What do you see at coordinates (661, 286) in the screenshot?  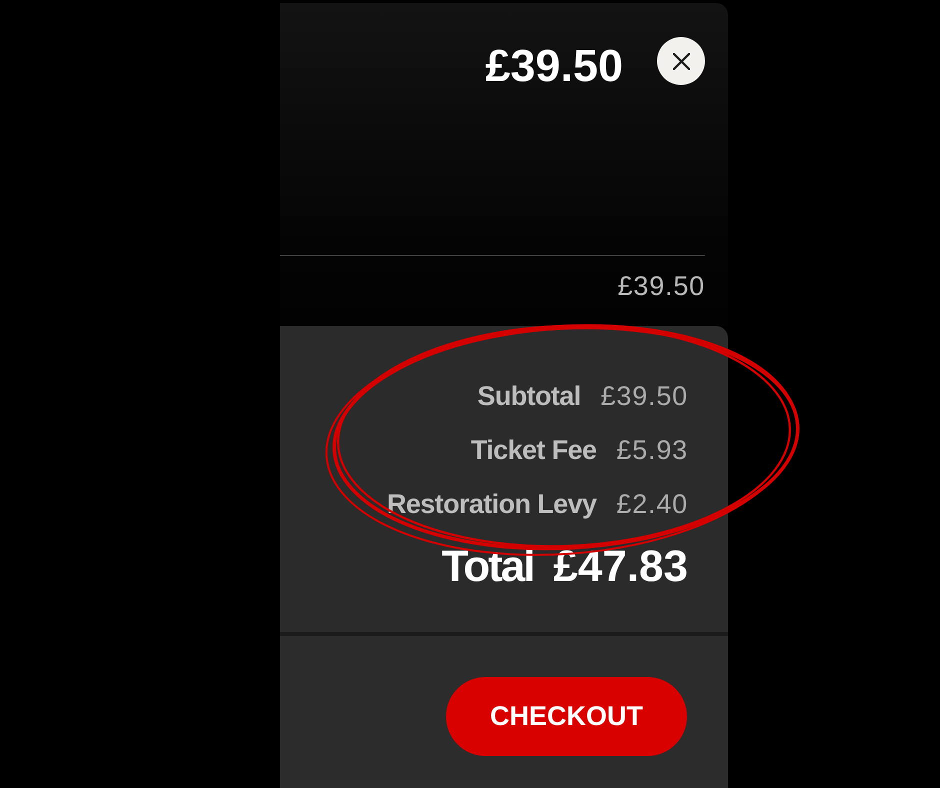 I see `line-item-price: £39.50` at bounding box center [661, 286].